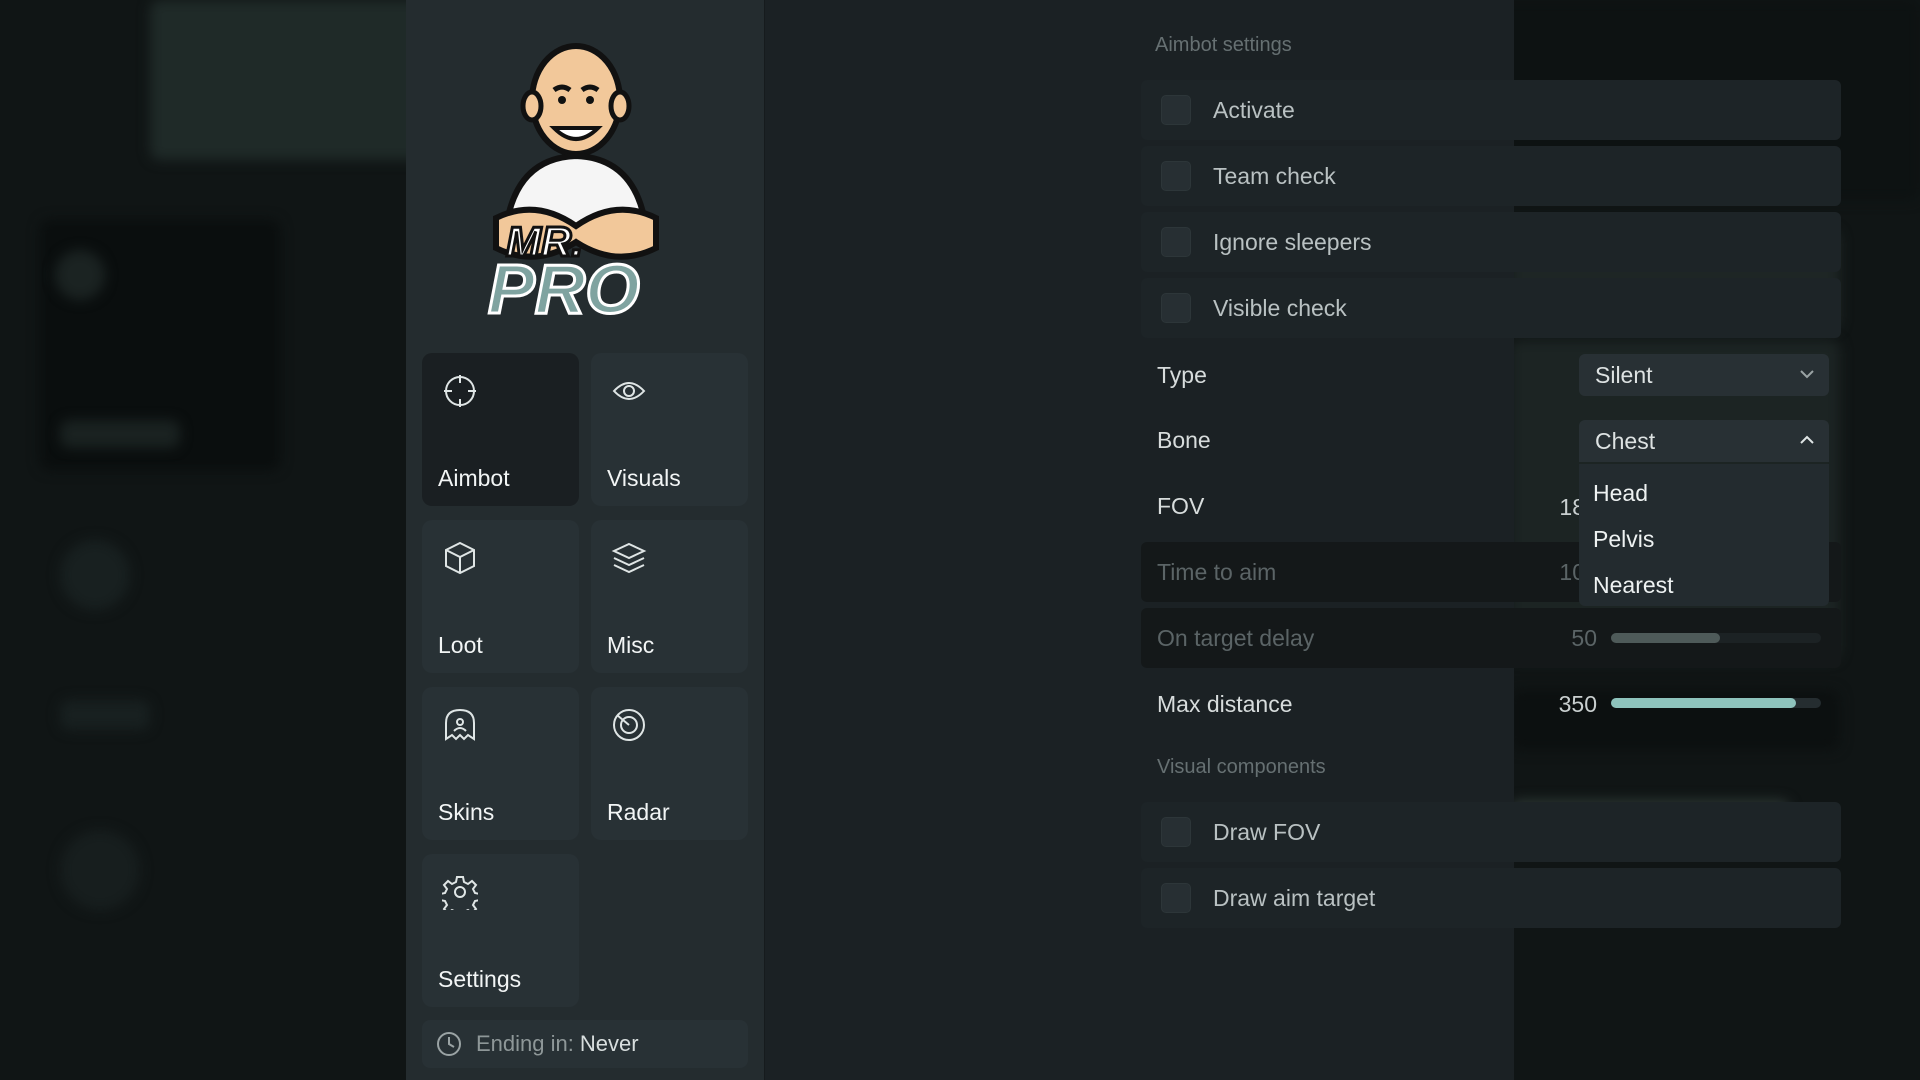  Describe the element at coordinates (669, 596) in the screenshot. I see `nav-tile-misc: Misc` at that location.